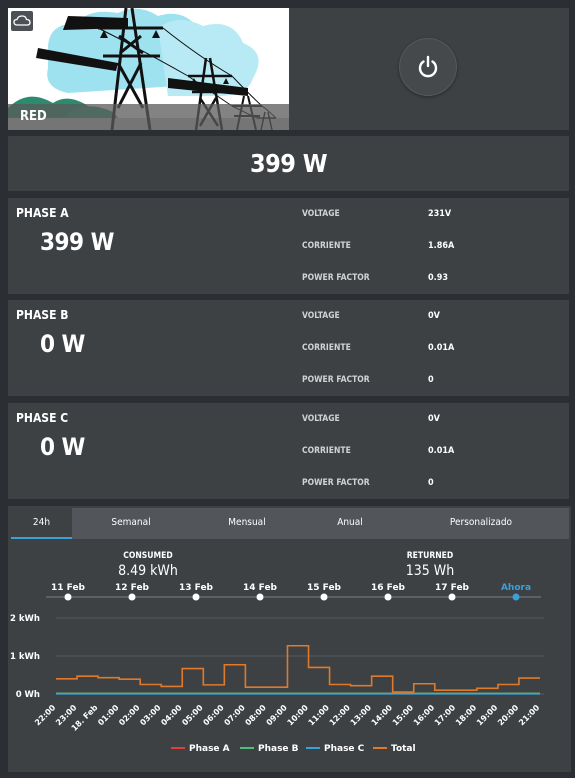  What do you see at coordinates (33, 116) in the screenshot?
I see `network-name: RED` at bounding box center [33, 116].